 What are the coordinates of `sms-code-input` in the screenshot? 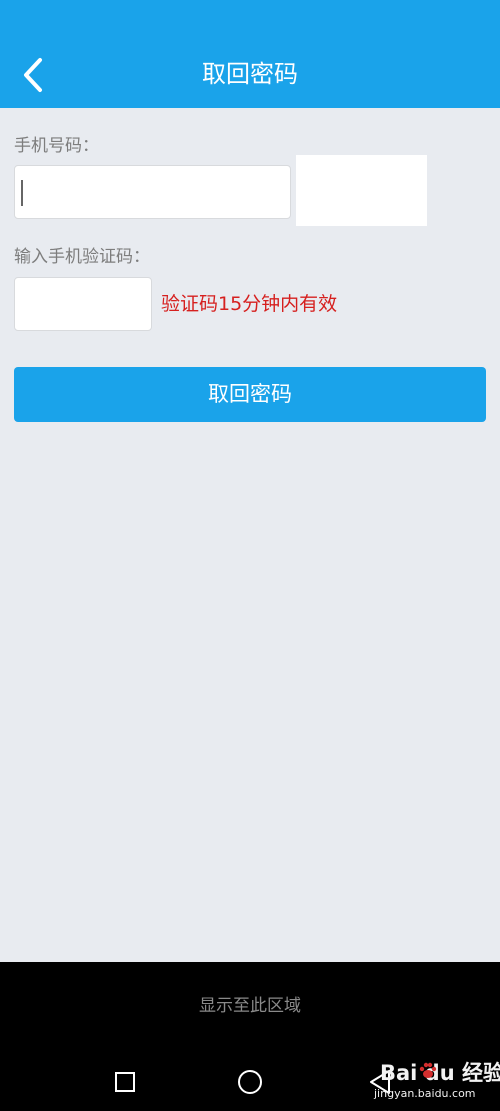 It's located at (83, 304).